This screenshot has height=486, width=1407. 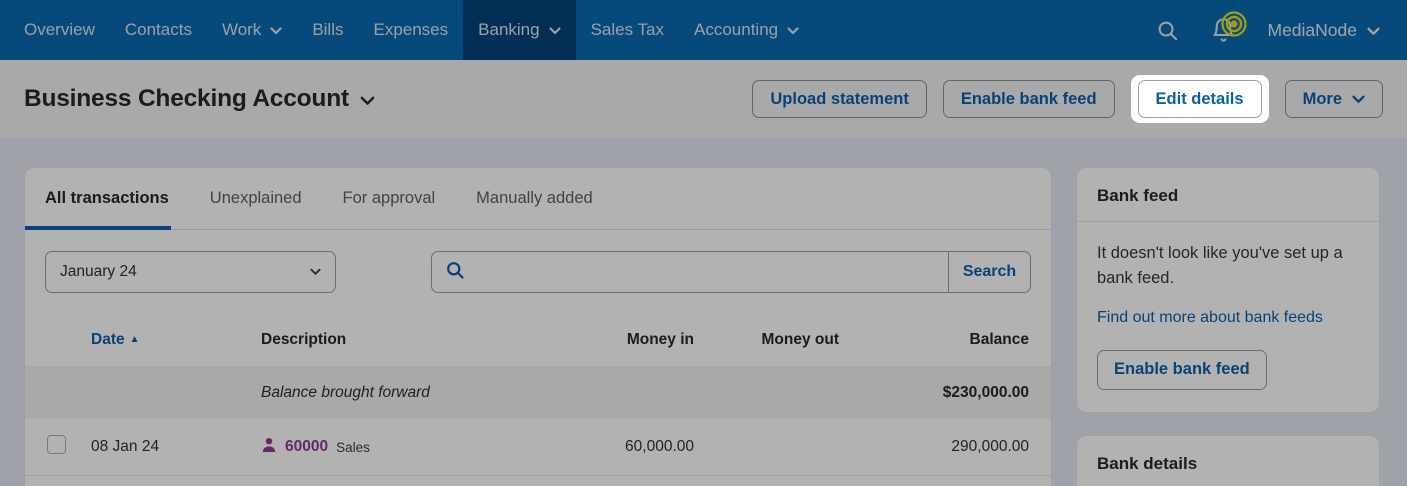 What do you see at coordinates (990, 446) in the screenshot?
I see `balance-amount: 290,000.00` at bounding box center [990, 446].